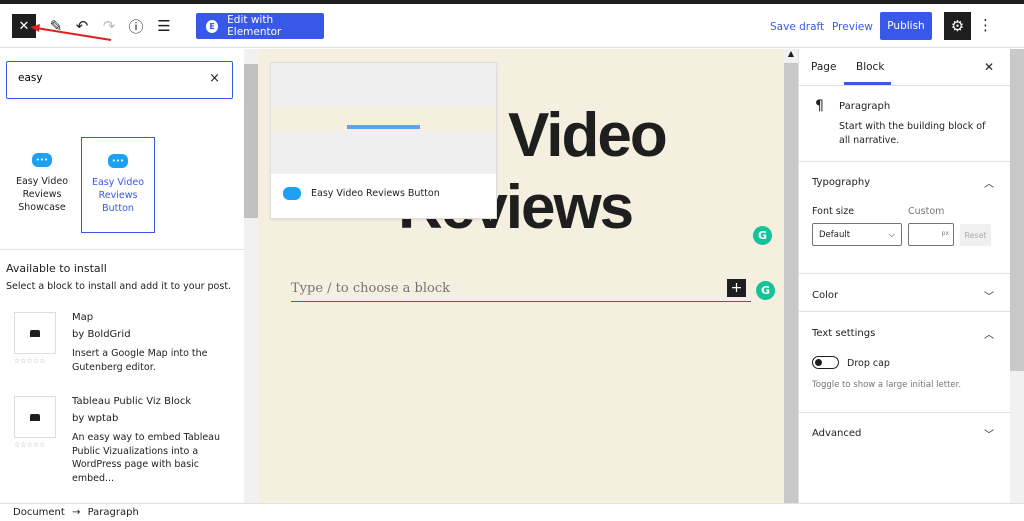 The image size is (1024, 521). I want to click on gear-icon: ⚙, so click(957, 26).